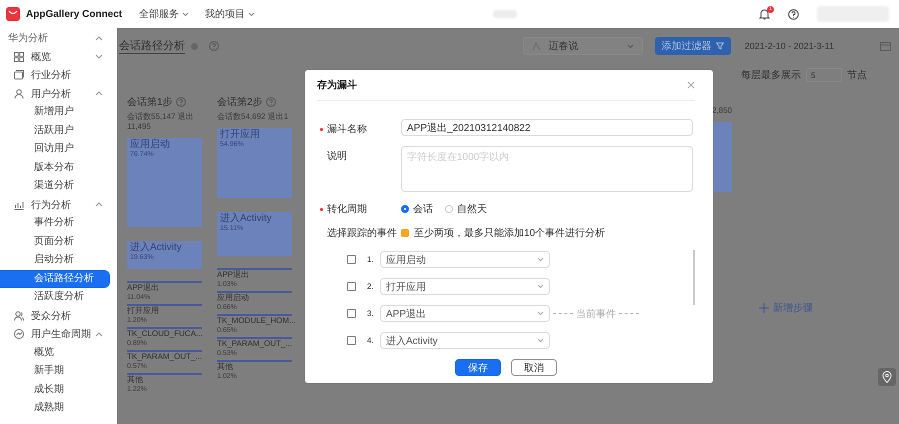 This screenshot has height=424, width=899. What do you see at coordinates (347, 129) in the screenshot?
I see `field-label: 漏斗名称` at bounding box center [347, 129].